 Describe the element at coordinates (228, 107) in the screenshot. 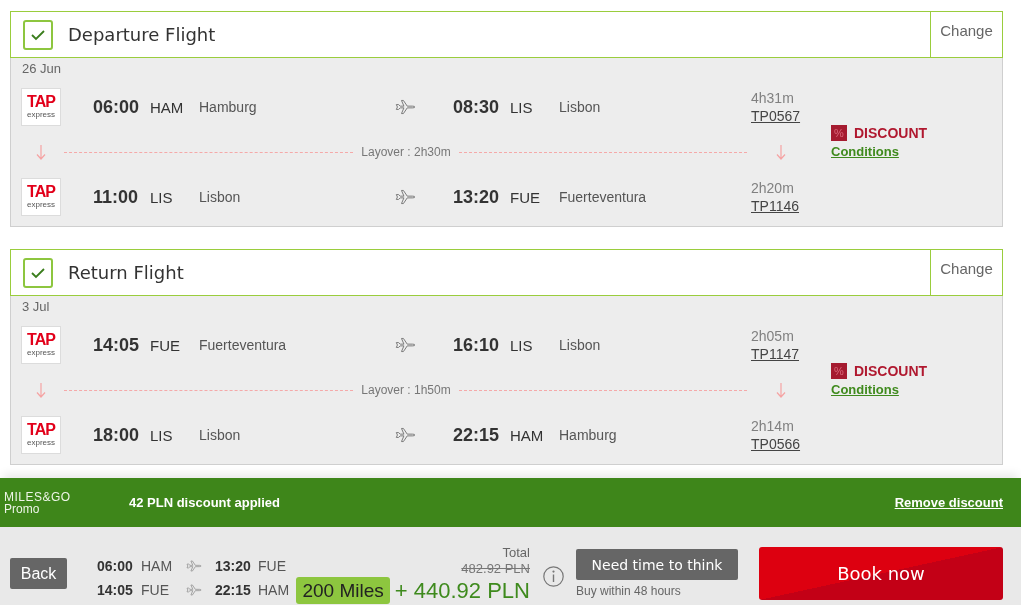

I see `departure-city: Hamburg` at that location.